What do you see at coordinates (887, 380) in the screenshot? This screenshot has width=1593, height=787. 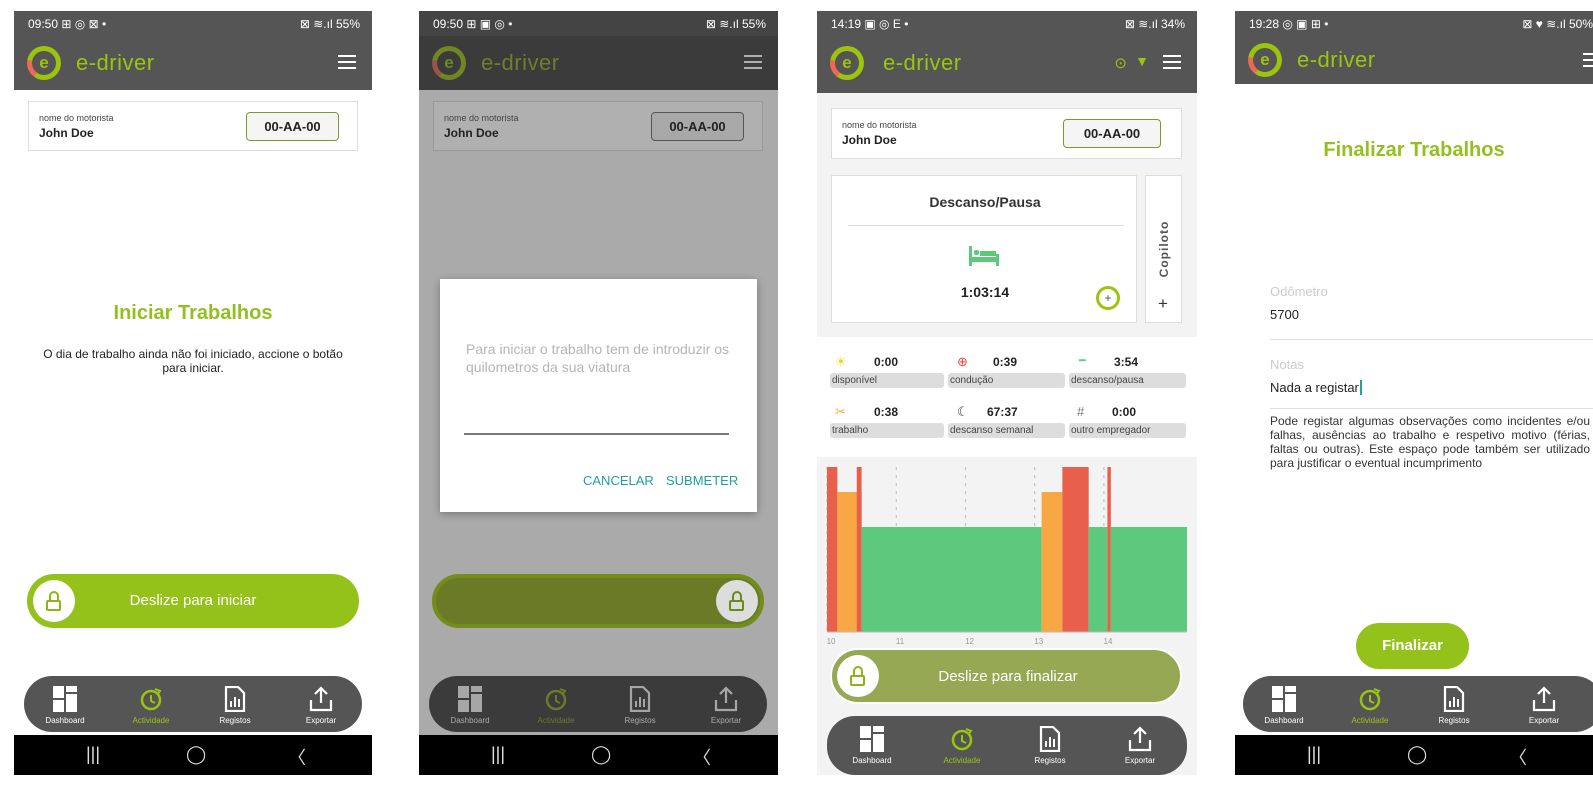 I see `stat-label: disponível` at bounding box center [887, 380].